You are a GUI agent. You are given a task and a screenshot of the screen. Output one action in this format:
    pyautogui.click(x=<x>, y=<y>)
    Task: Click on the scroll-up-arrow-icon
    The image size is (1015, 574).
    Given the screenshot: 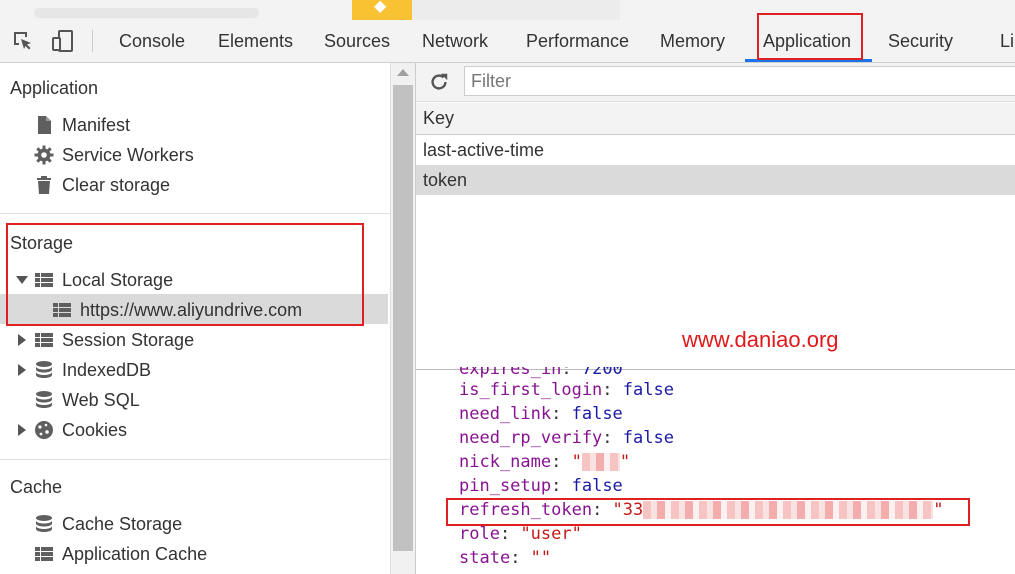 What is the action you would take?
    pyautogui.click(x=403, y=72)
    